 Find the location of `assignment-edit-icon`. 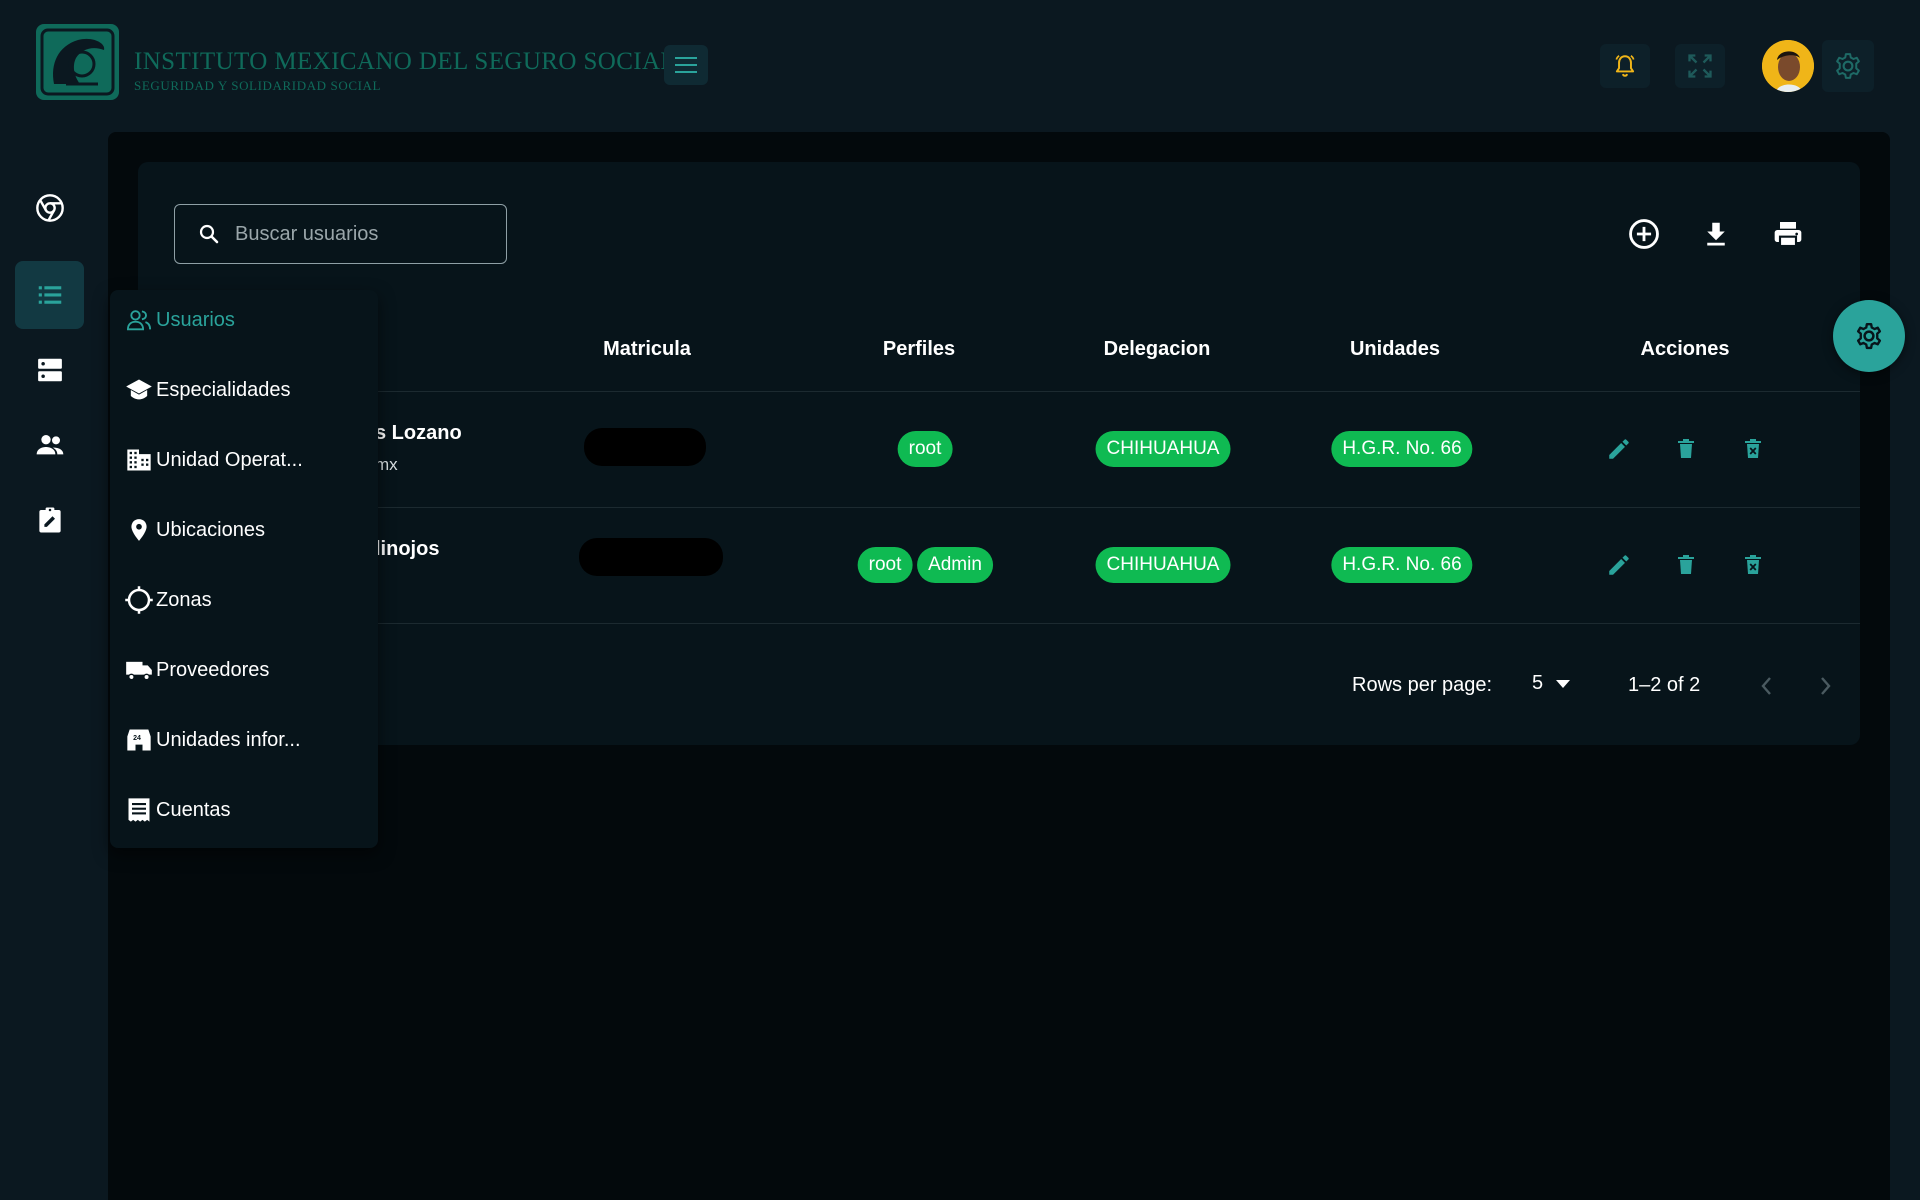

assignment-edit-icon is located at coordinates (49, 520).